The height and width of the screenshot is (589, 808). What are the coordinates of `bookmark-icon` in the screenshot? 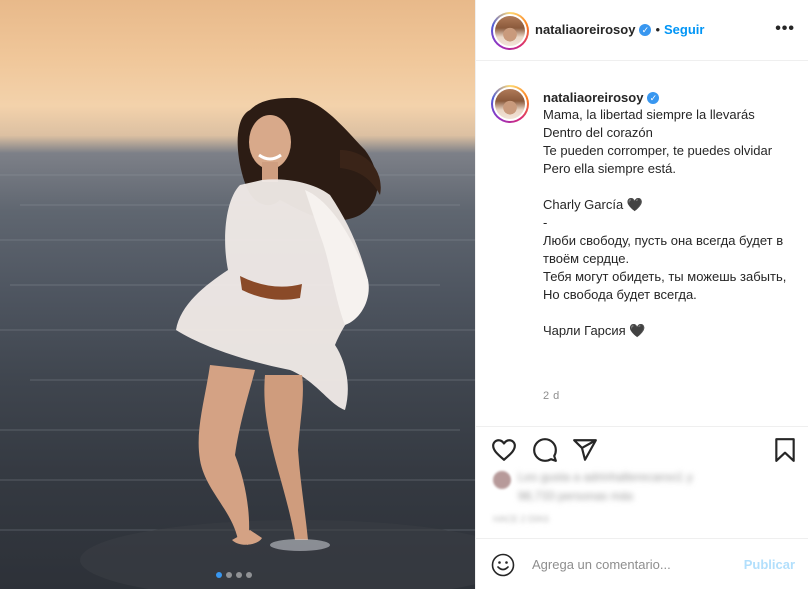 It's located at (785, 450).